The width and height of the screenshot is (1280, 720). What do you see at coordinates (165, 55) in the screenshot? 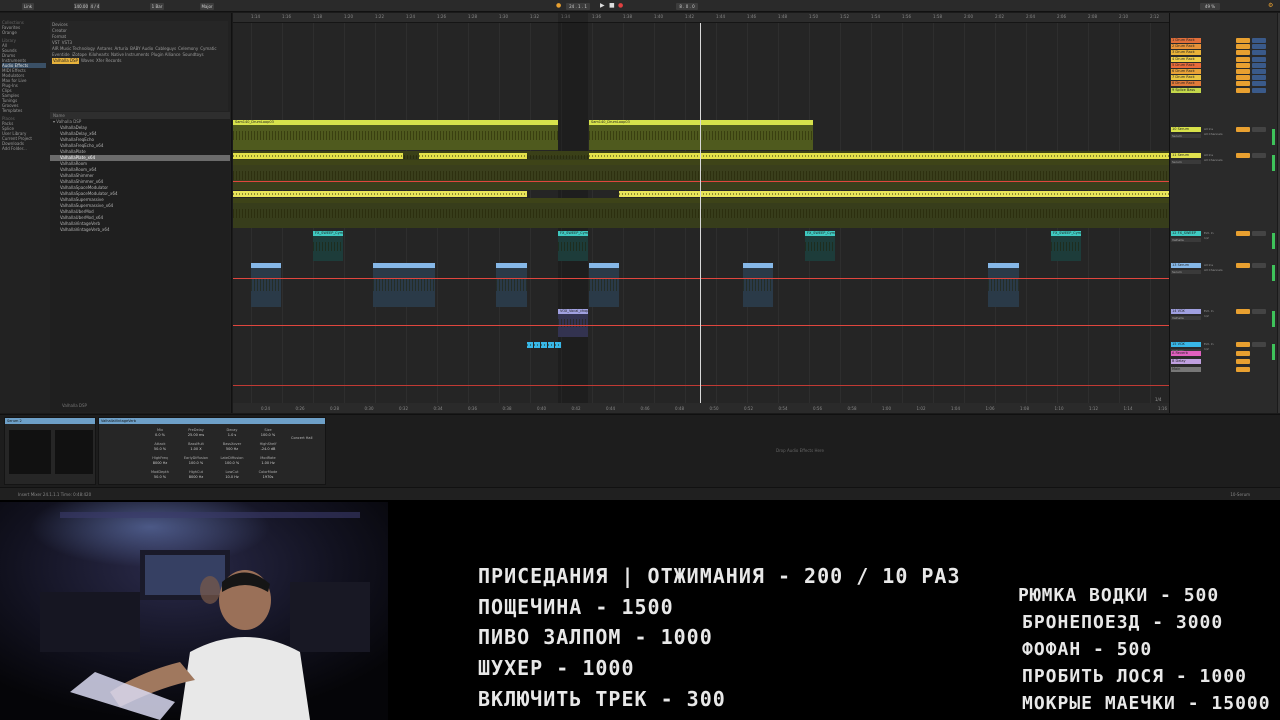
I see `vendor-tag: Plugin Alliance` at bounding box center [165, 55].